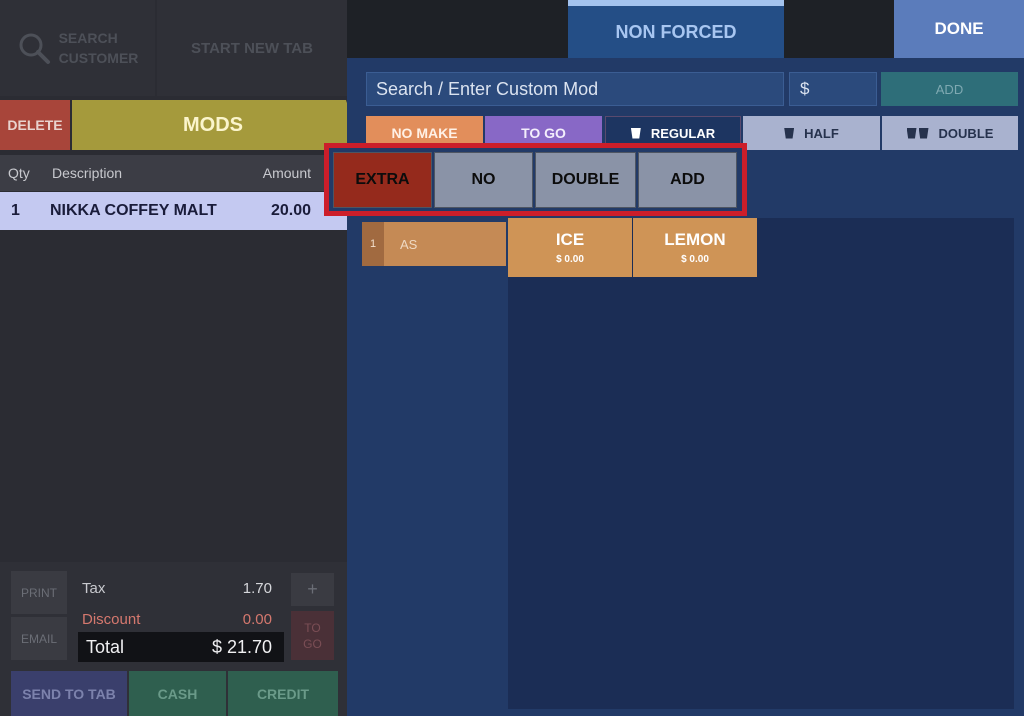 The image size is (1024, 716). Describe the element at coordinates (483, 180) in the screenshot. I see `option-no-button: NO` at that location.